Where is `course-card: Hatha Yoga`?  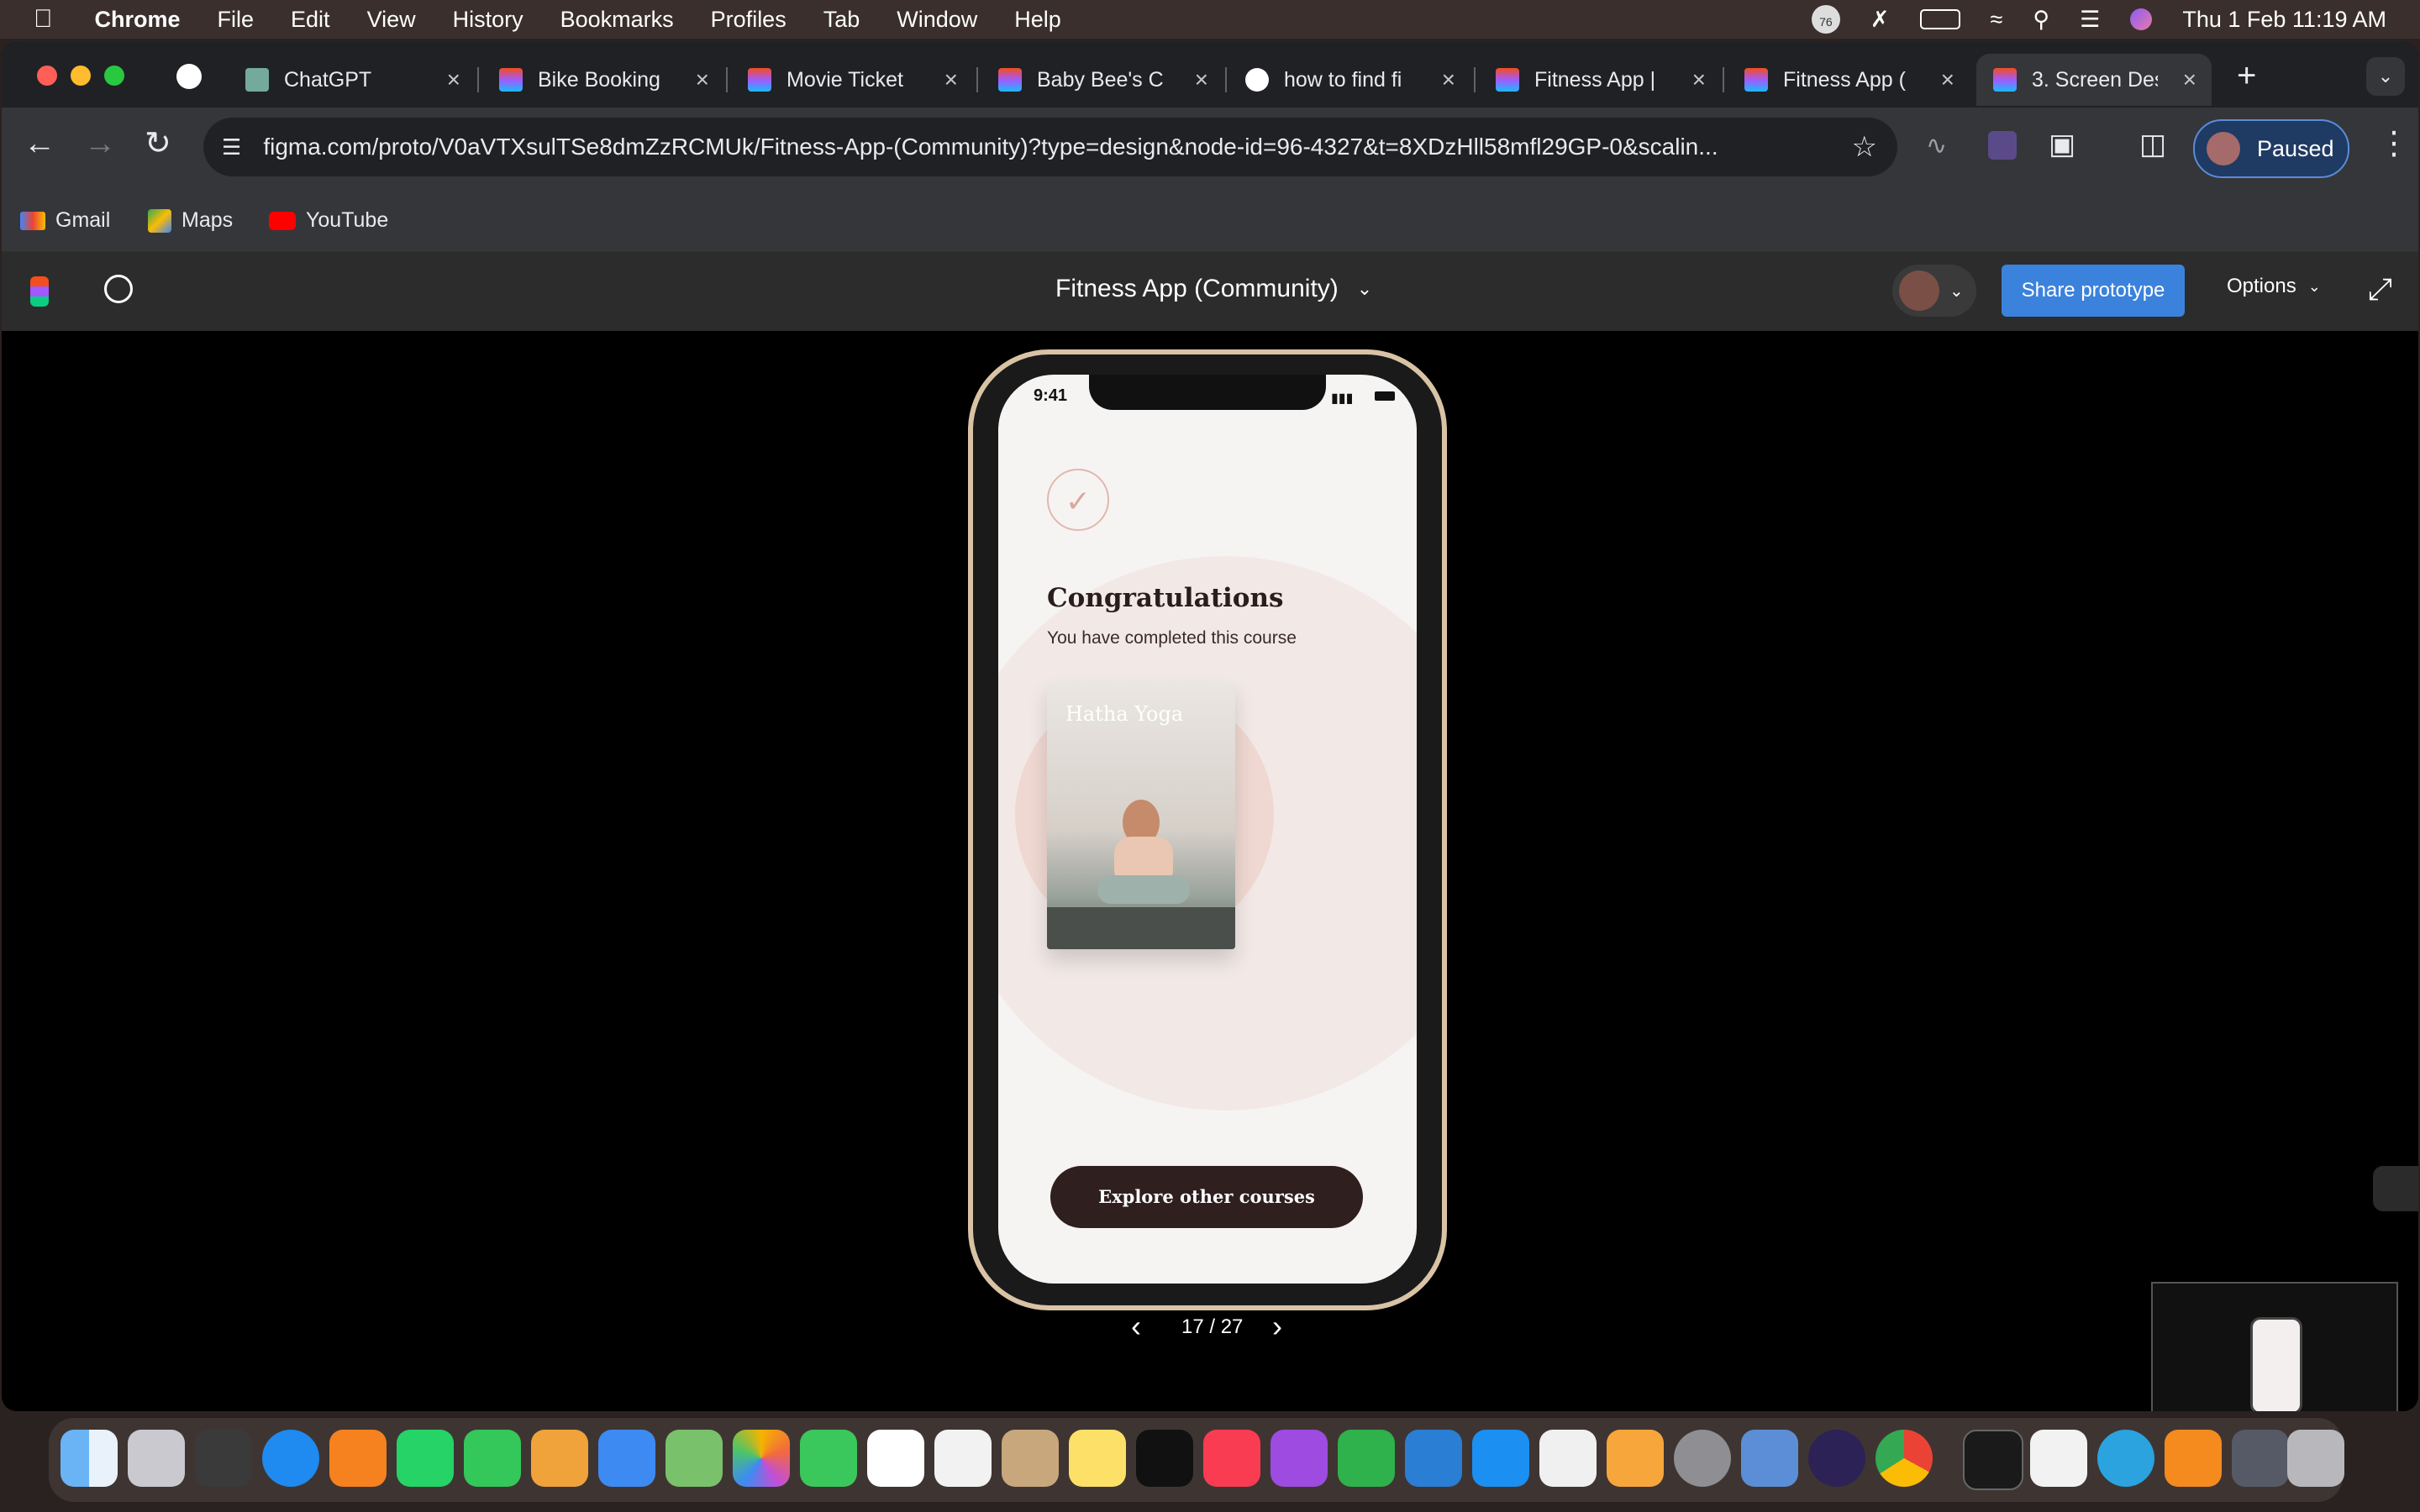 course-card: Hatha Yoga is located at coordinates (1141, 815).